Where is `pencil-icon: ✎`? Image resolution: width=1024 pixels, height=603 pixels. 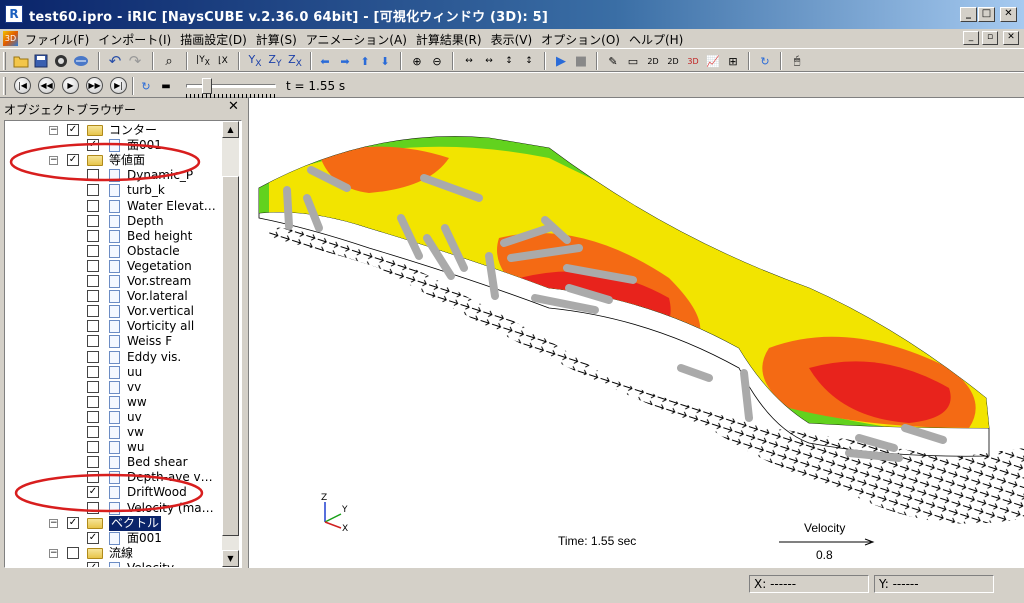
pencil-icon: ✎ is located at coordinates (613, 61).